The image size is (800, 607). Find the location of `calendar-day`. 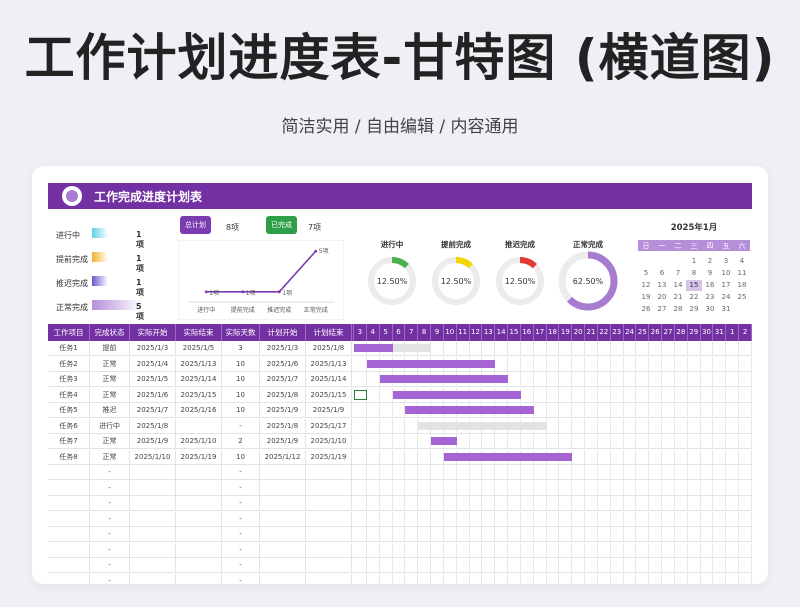

calendar-day is located at coordinates (646, 261).